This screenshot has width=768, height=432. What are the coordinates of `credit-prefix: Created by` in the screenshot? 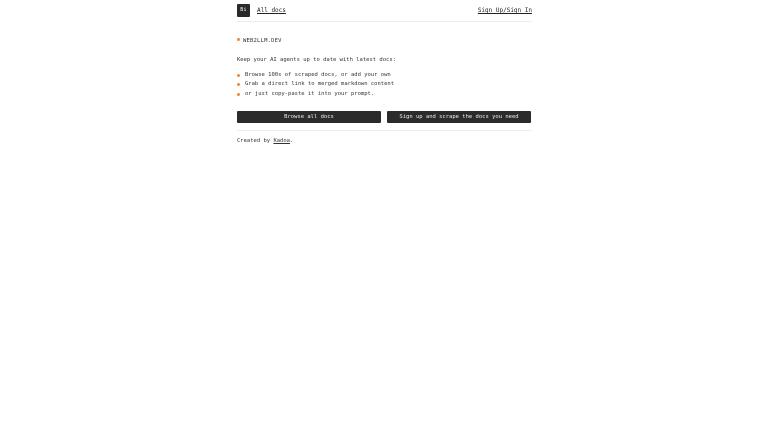 It's located at (255, 141).